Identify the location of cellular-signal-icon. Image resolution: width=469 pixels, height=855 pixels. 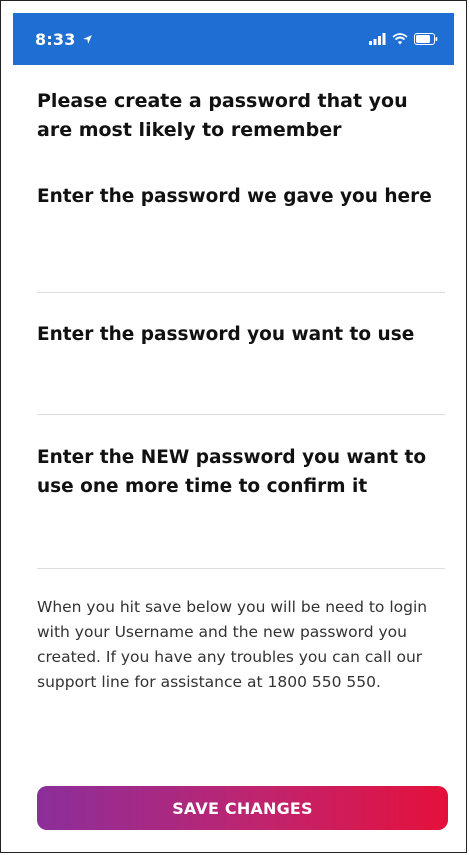
(377, 39).